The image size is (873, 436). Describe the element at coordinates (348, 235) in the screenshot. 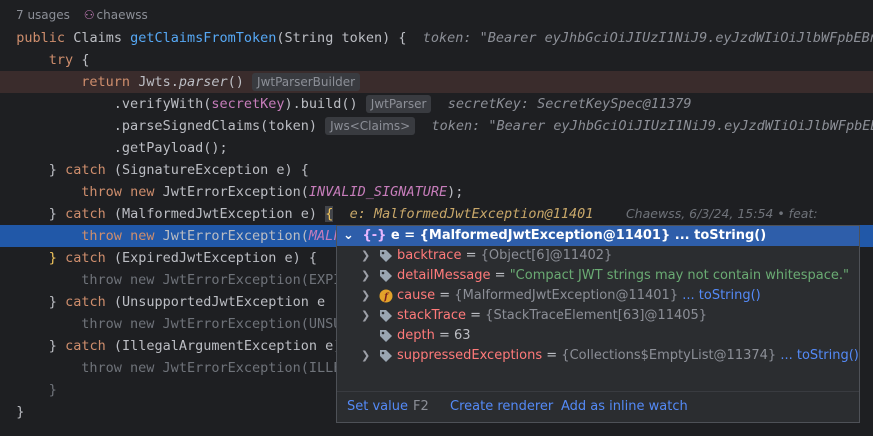

I see `chevron-down-icon: ⌄` at that location.